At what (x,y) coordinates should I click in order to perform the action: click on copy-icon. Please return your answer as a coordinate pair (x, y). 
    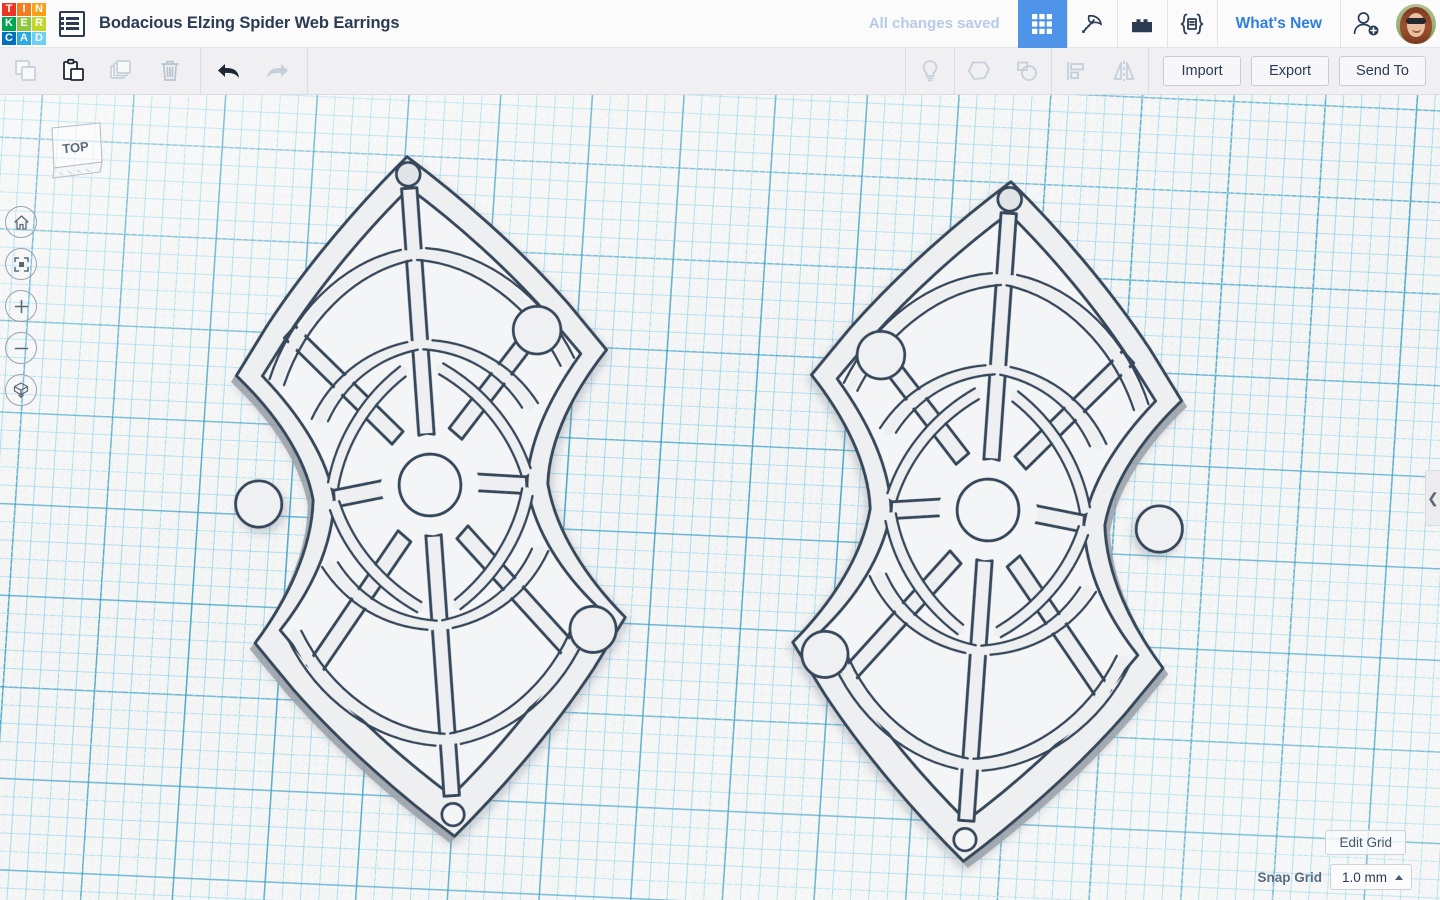
    Looking at the image, I should click on (26, 71).